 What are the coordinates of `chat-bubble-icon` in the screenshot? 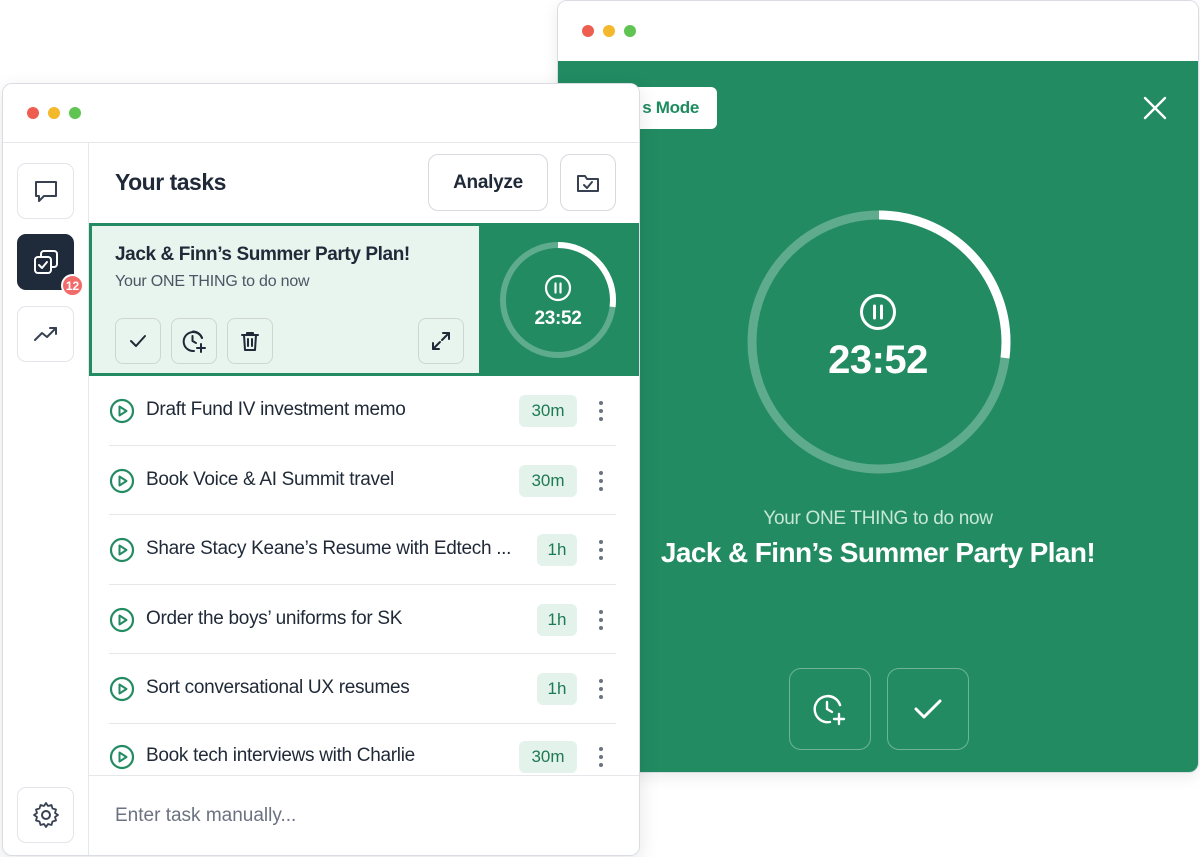 It's located at (45, 191).